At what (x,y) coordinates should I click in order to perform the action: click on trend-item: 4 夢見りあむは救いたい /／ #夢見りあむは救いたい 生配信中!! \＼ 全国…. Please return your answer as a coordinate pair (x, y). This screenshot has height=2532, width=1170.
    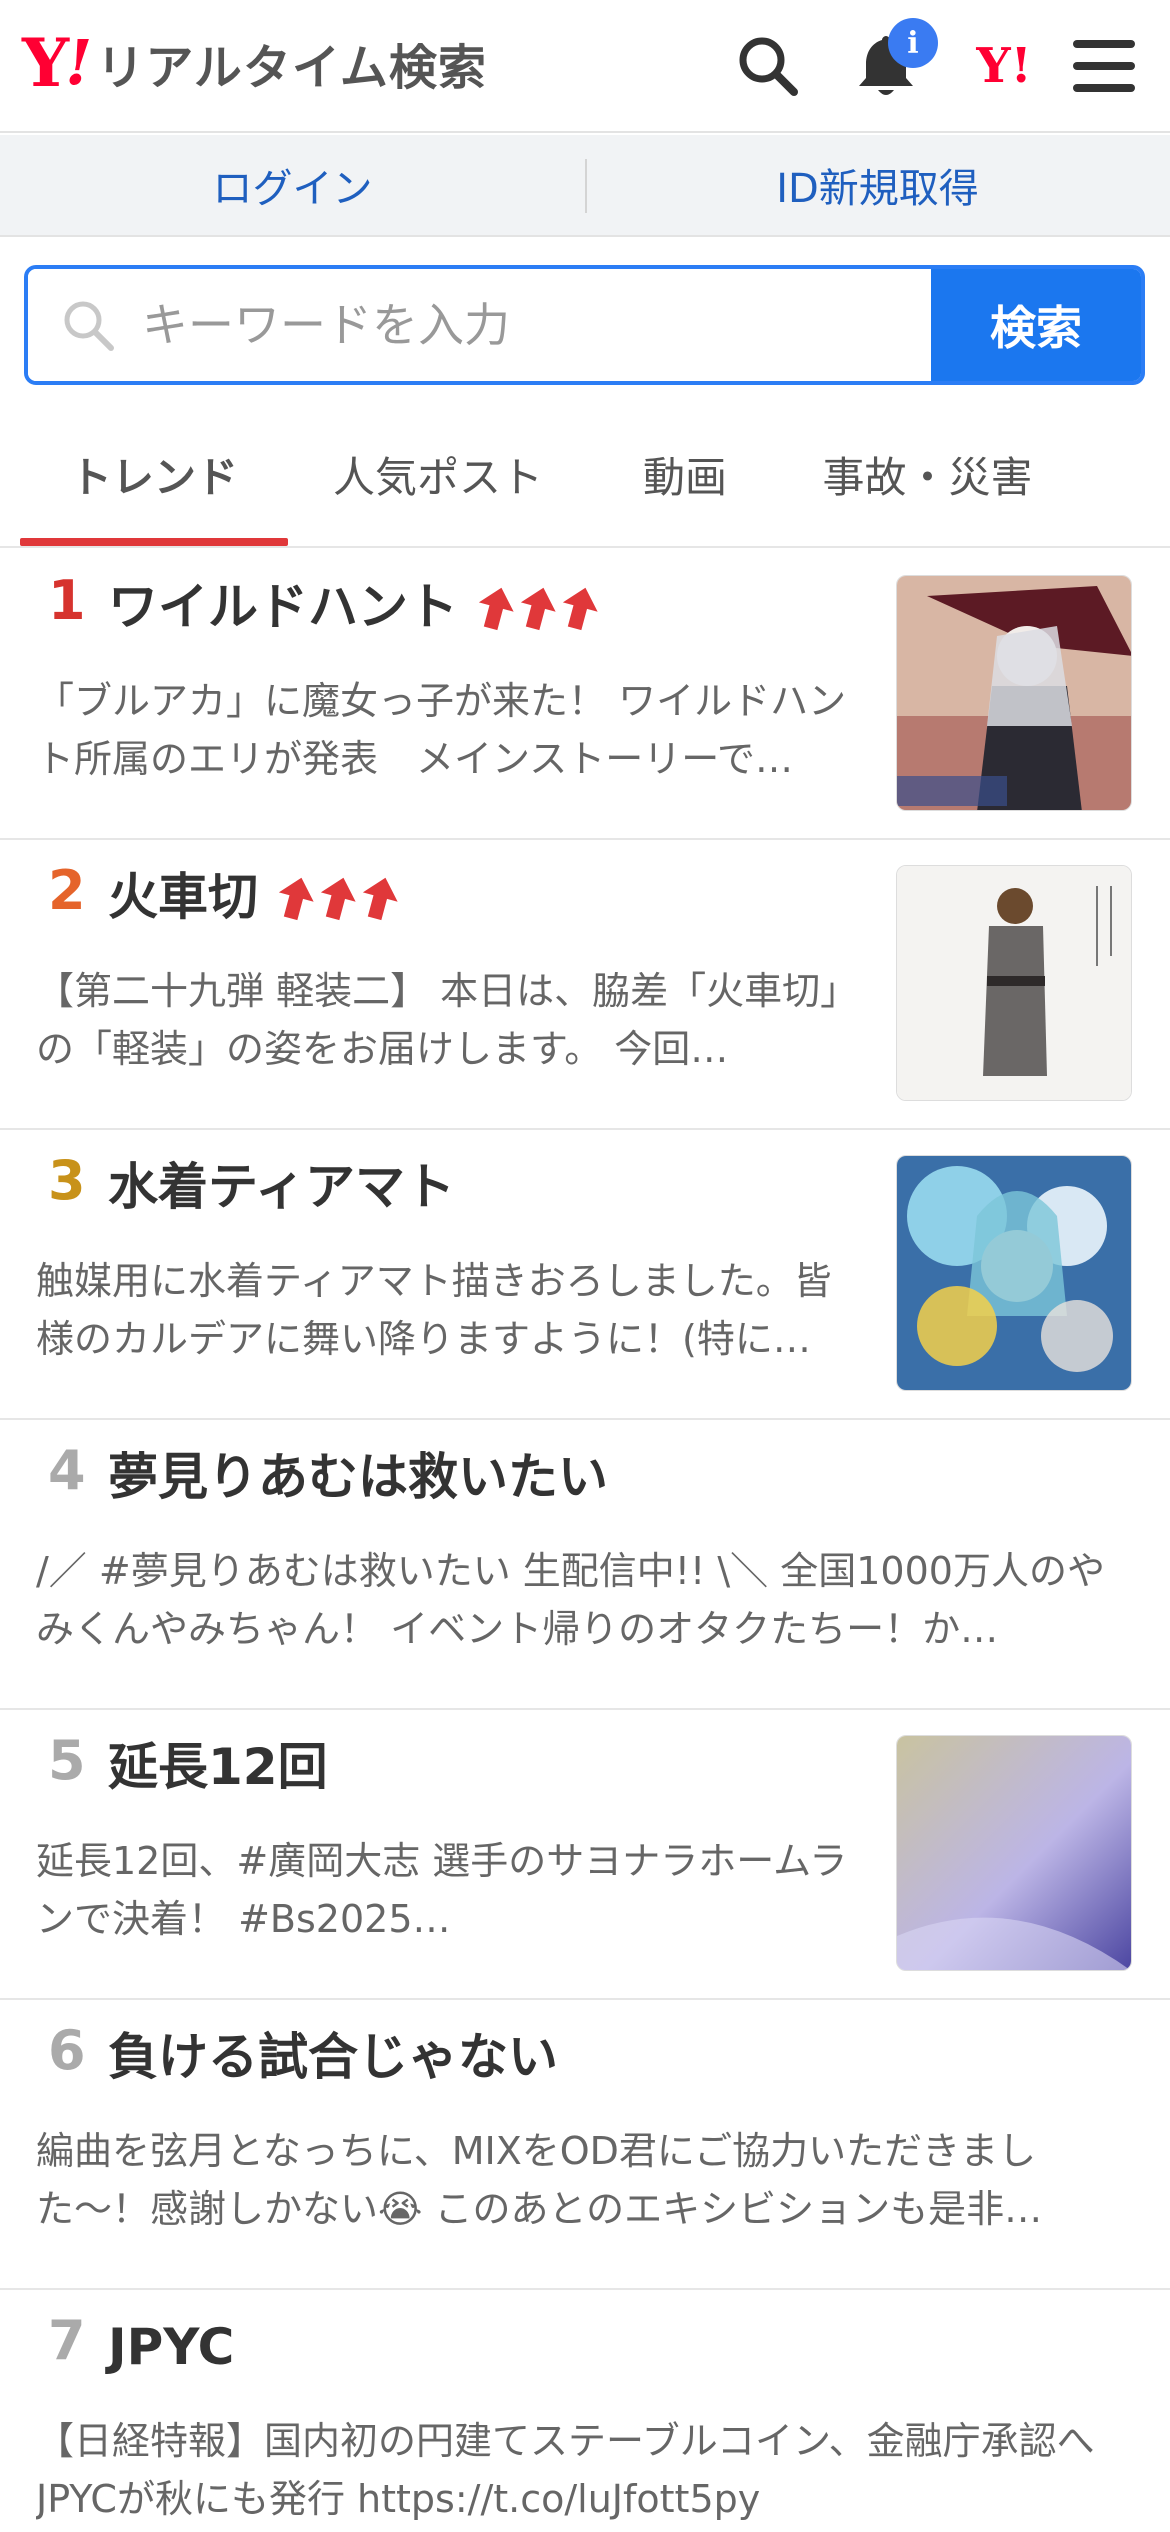
    Looking at the image, I should click on (585, 1565).